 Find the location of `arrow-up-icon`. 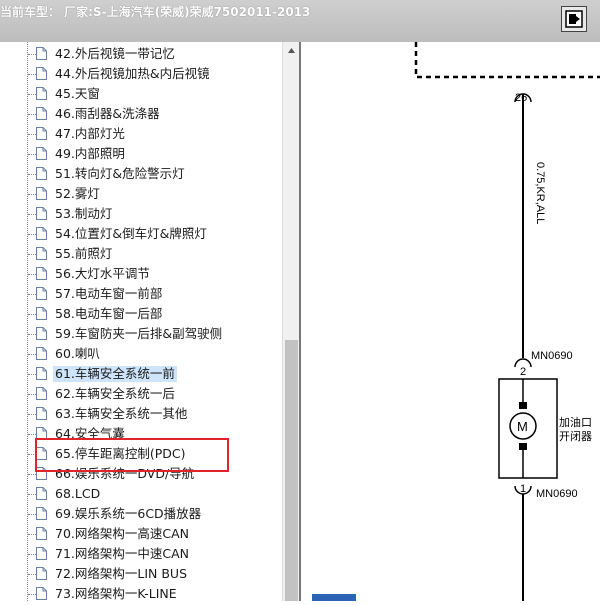

arrow-up-icon is located at coordinates (291, 50).